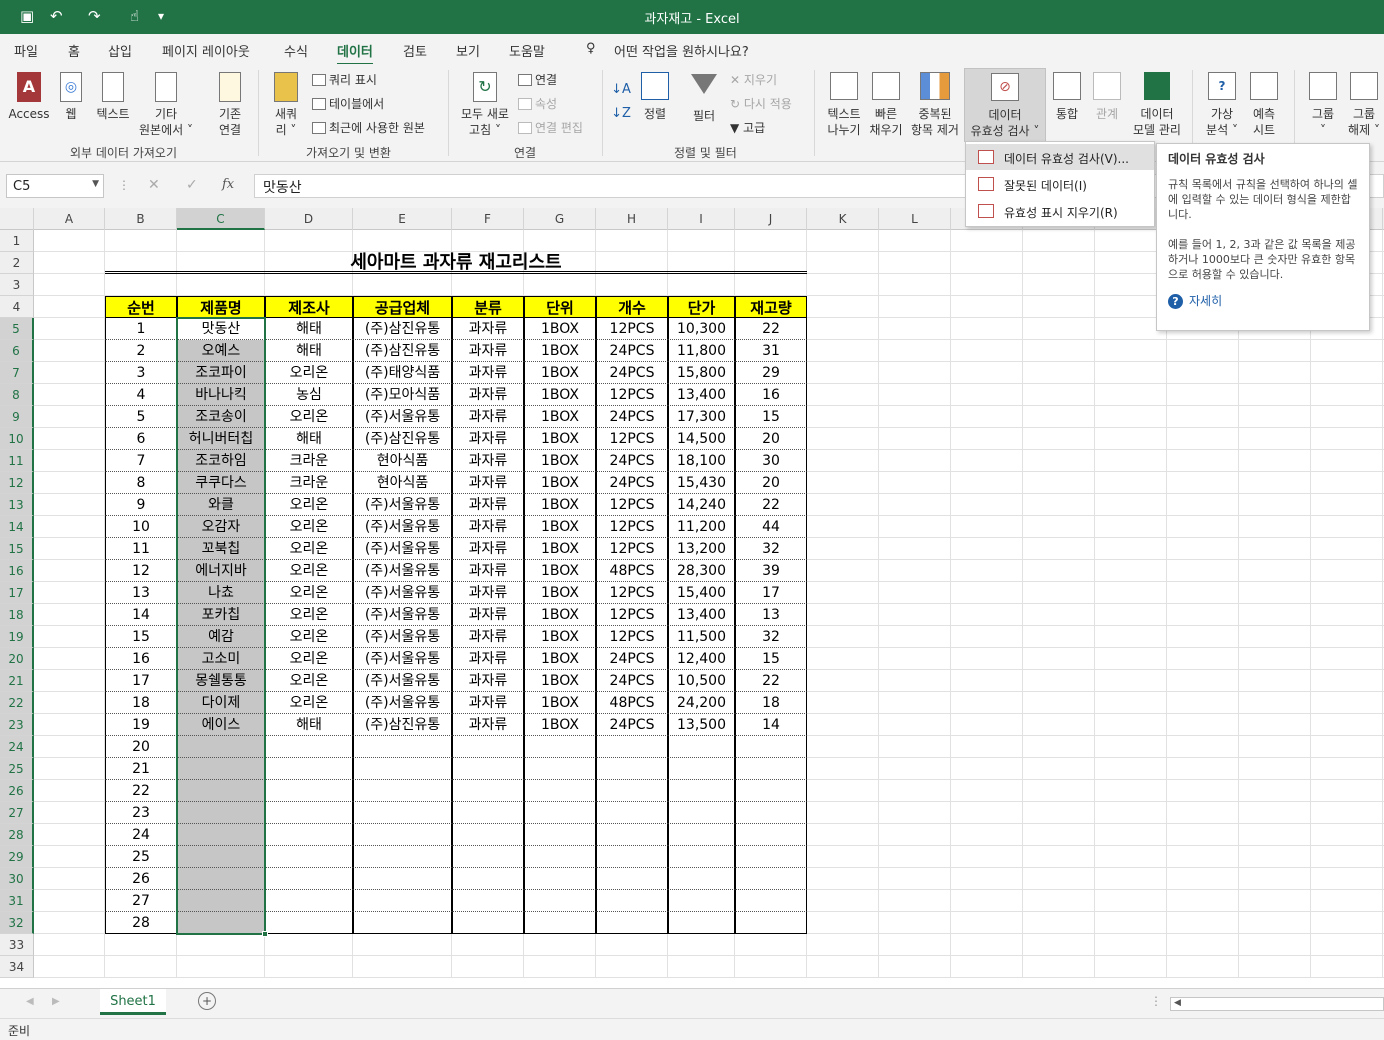 This screenshot has height=1040, width=1384. What do you see at coordinates (537, 80) in the screenshot?
I see `connections-button: 연결` at bounding box center [537, 80].